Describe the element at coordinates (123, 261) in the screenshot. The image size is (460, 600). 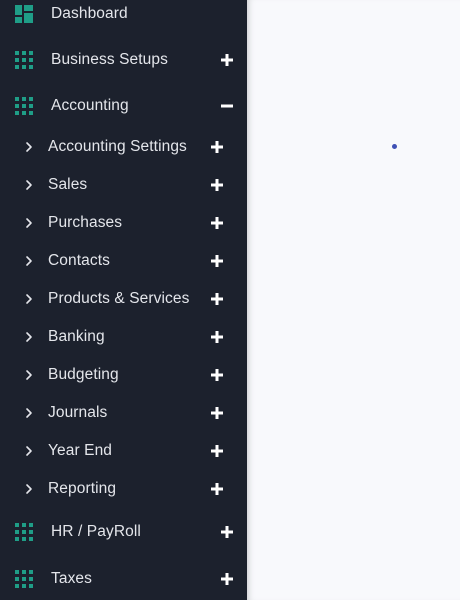
I see `submenu-item: Contacts` at that location.